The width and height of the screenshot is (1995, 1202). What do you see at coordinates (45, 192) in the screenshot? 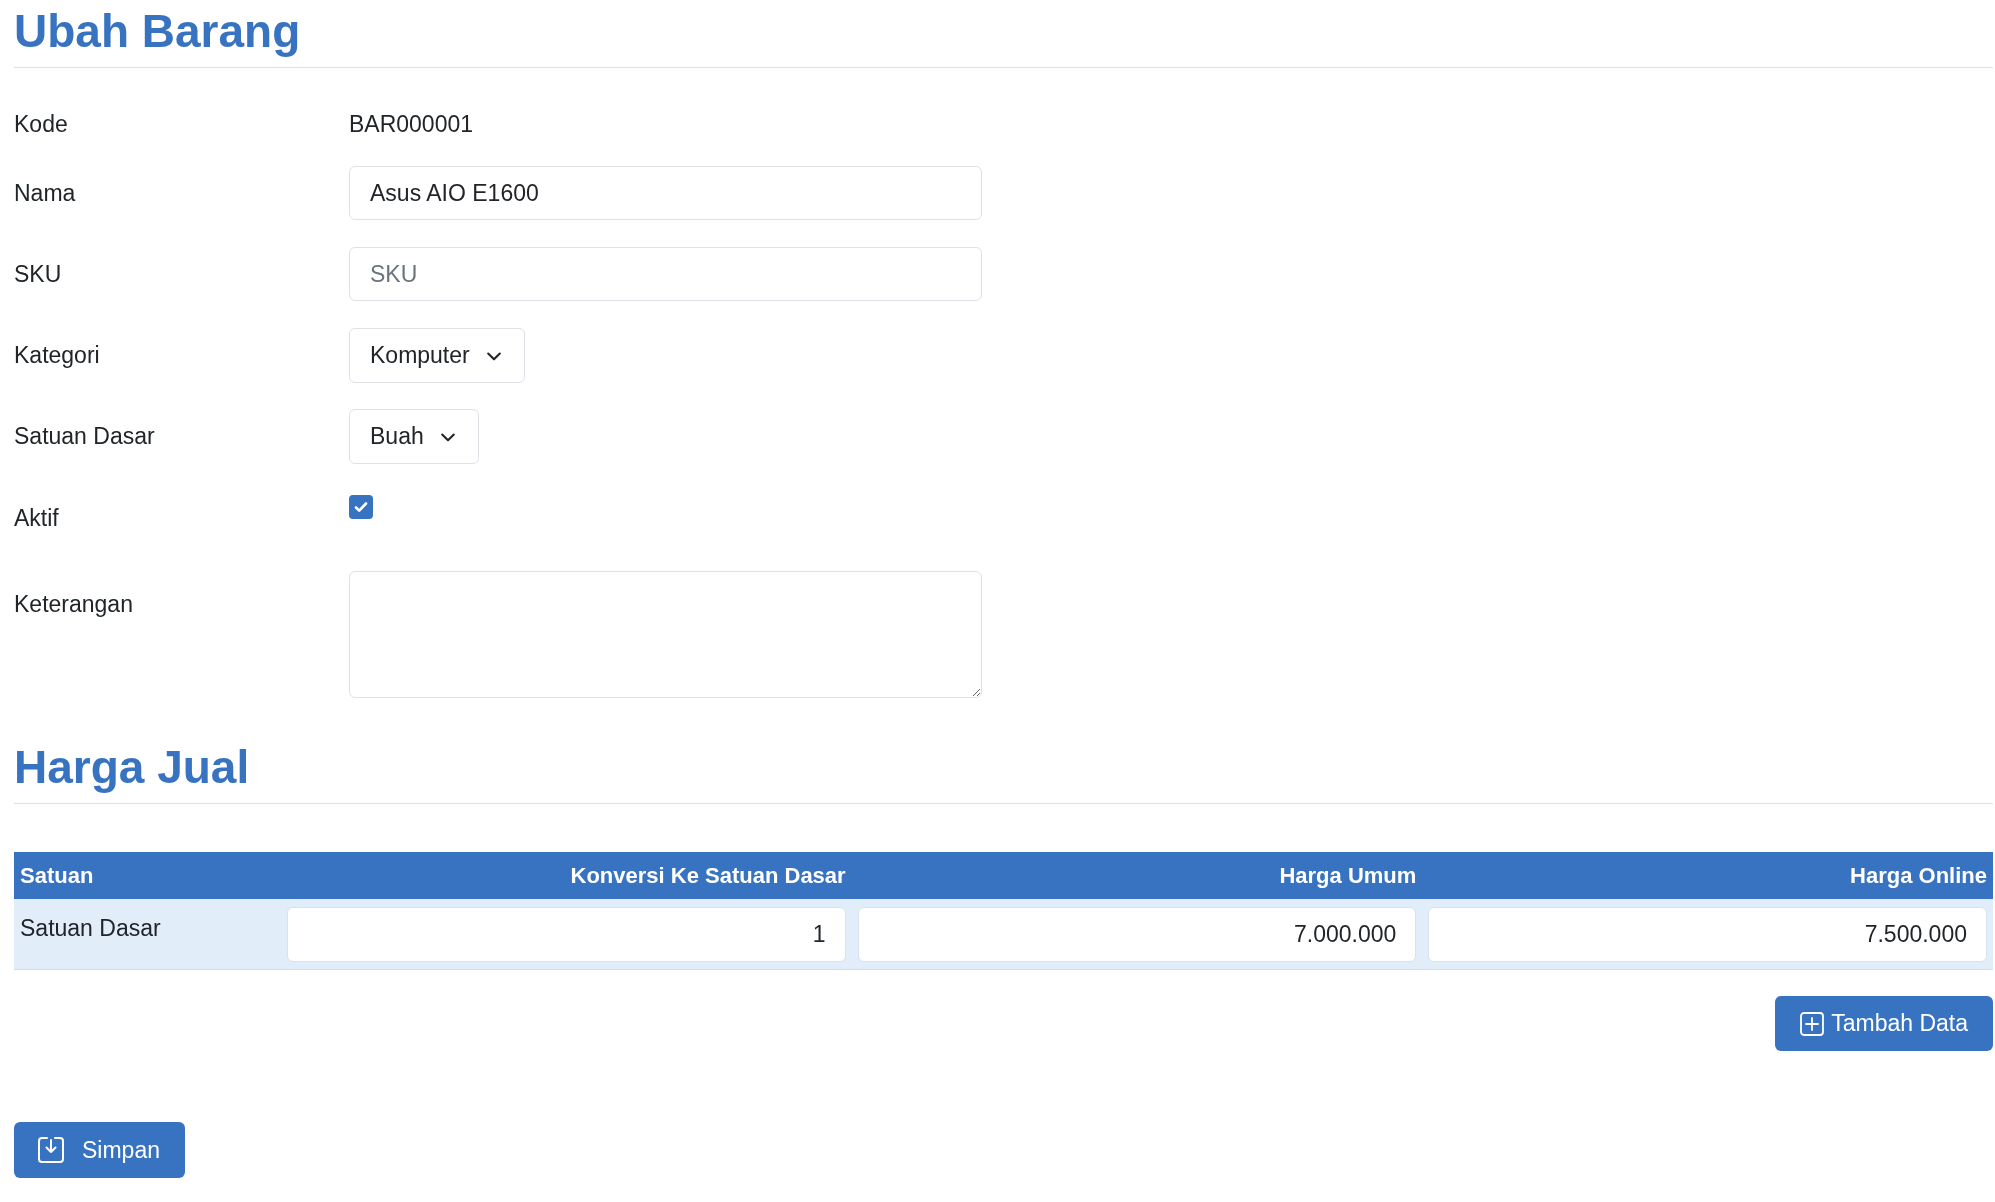
I see `field-label: Nama` at bounding box center [45, 192].